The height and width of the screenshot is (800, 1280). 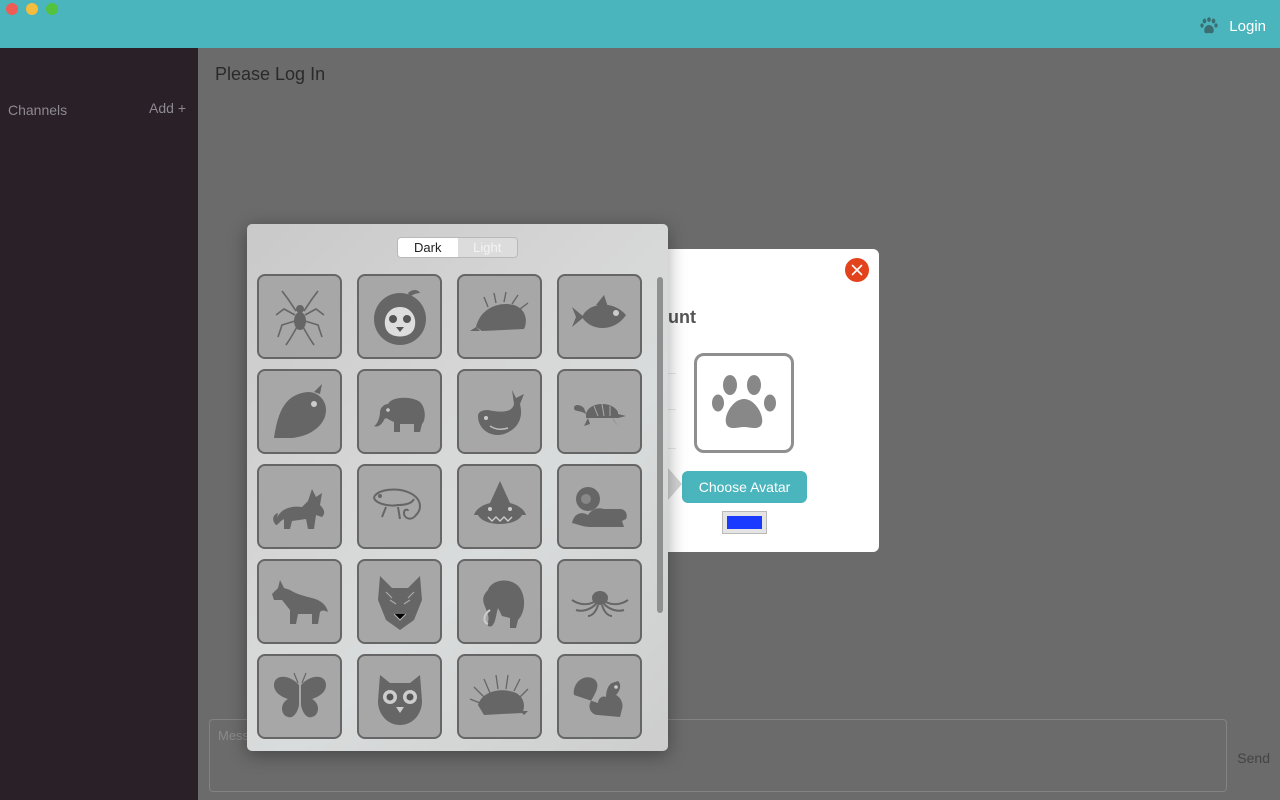 What do you see at coordinates (38, 110) in the screenshot?
I see `channels-label: Channels` at bounding box center [38, 110].